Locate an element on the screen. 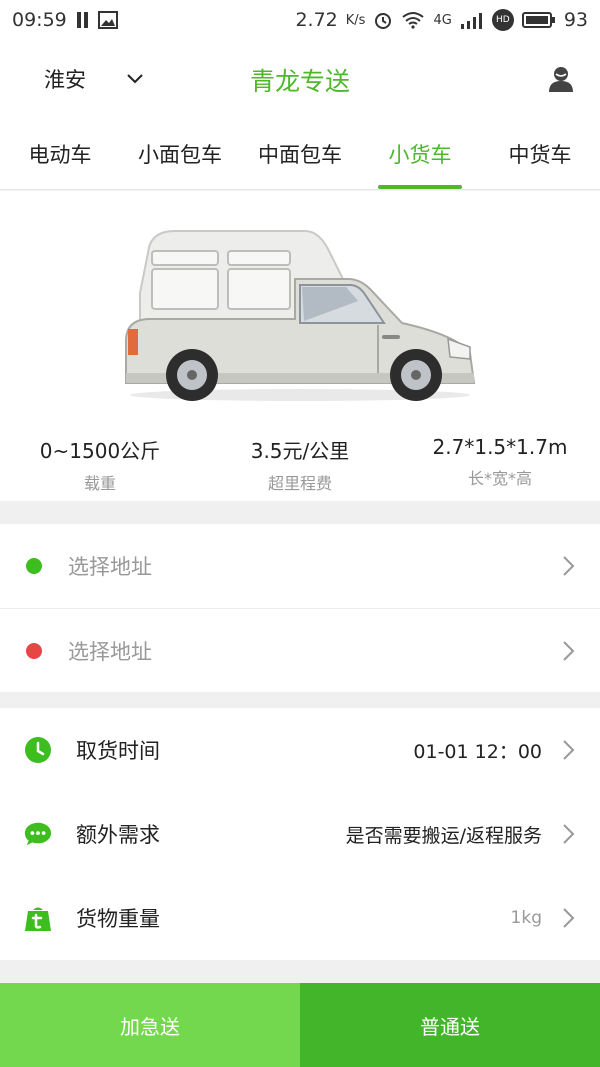 The width and height of the screenshot is (600, 1067). tab-label: 电动车 is located at coordinates (60, 154).